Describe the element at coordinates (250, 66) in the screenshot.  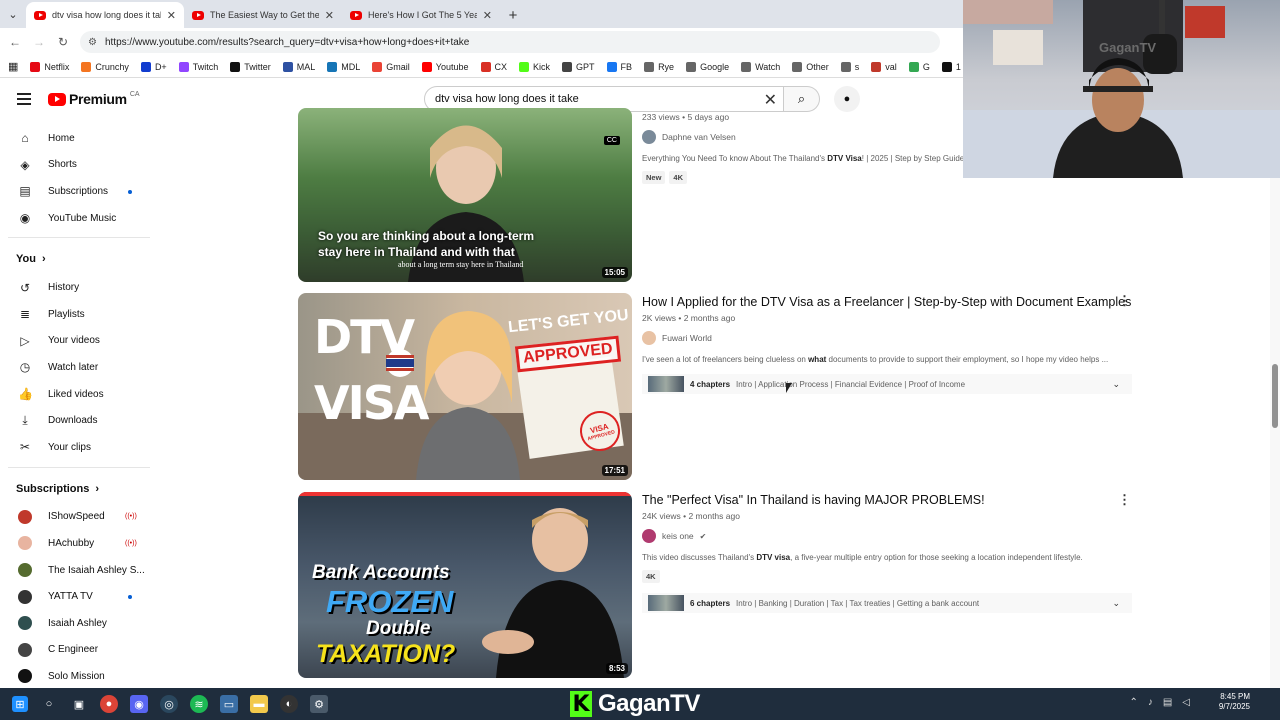
I see `bookmark-twitter: Twitter` at that location.